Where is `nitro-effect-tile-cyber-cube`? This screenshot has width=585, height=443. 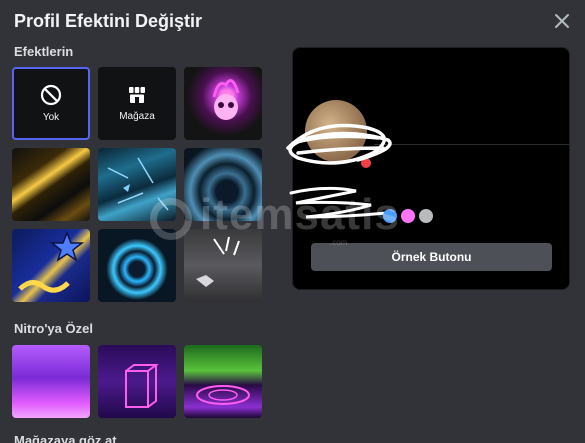 nitro-effect-tile-cyber-cube is located at coordinates (137, 381).